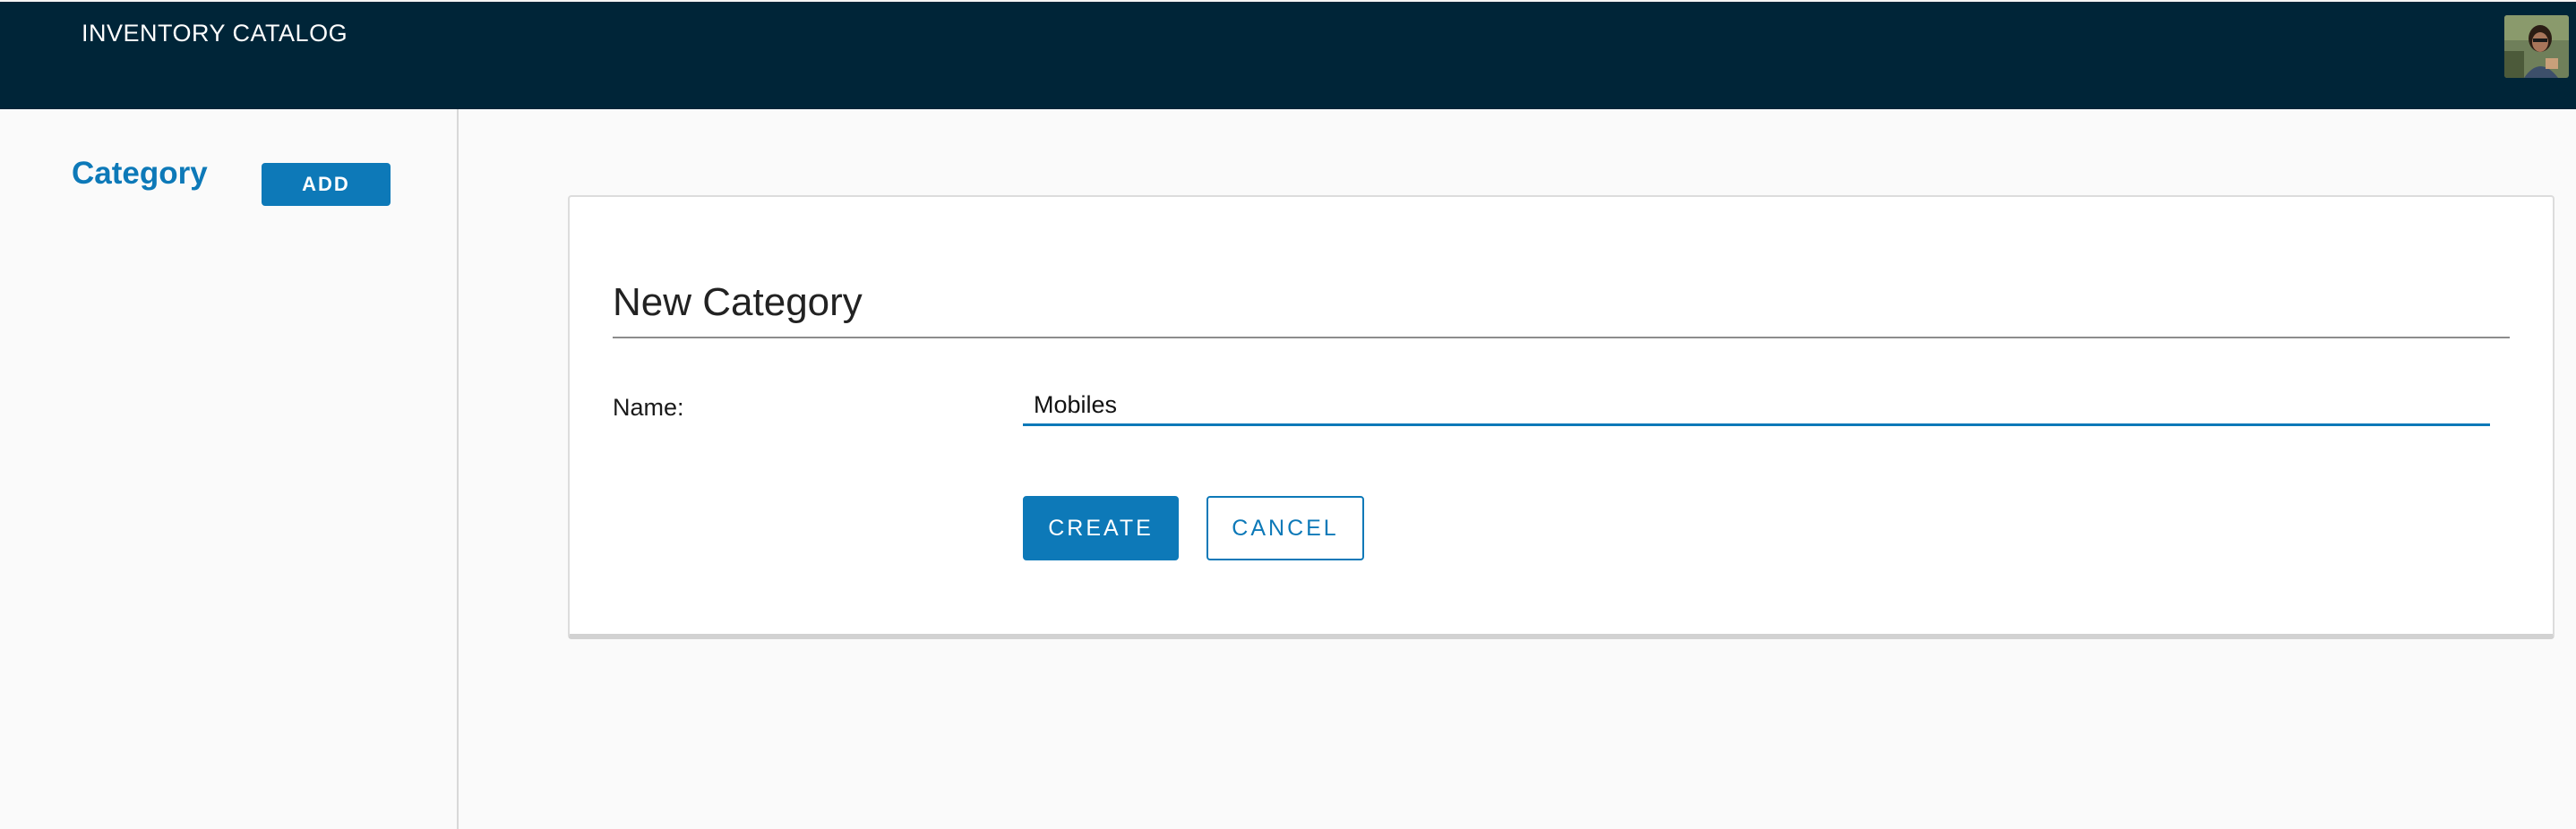  What do you see at coordinates (215, 33) in the screenshot?
I see `app-title: INVENTORY CATALOG` at bounding box center [215, 33].